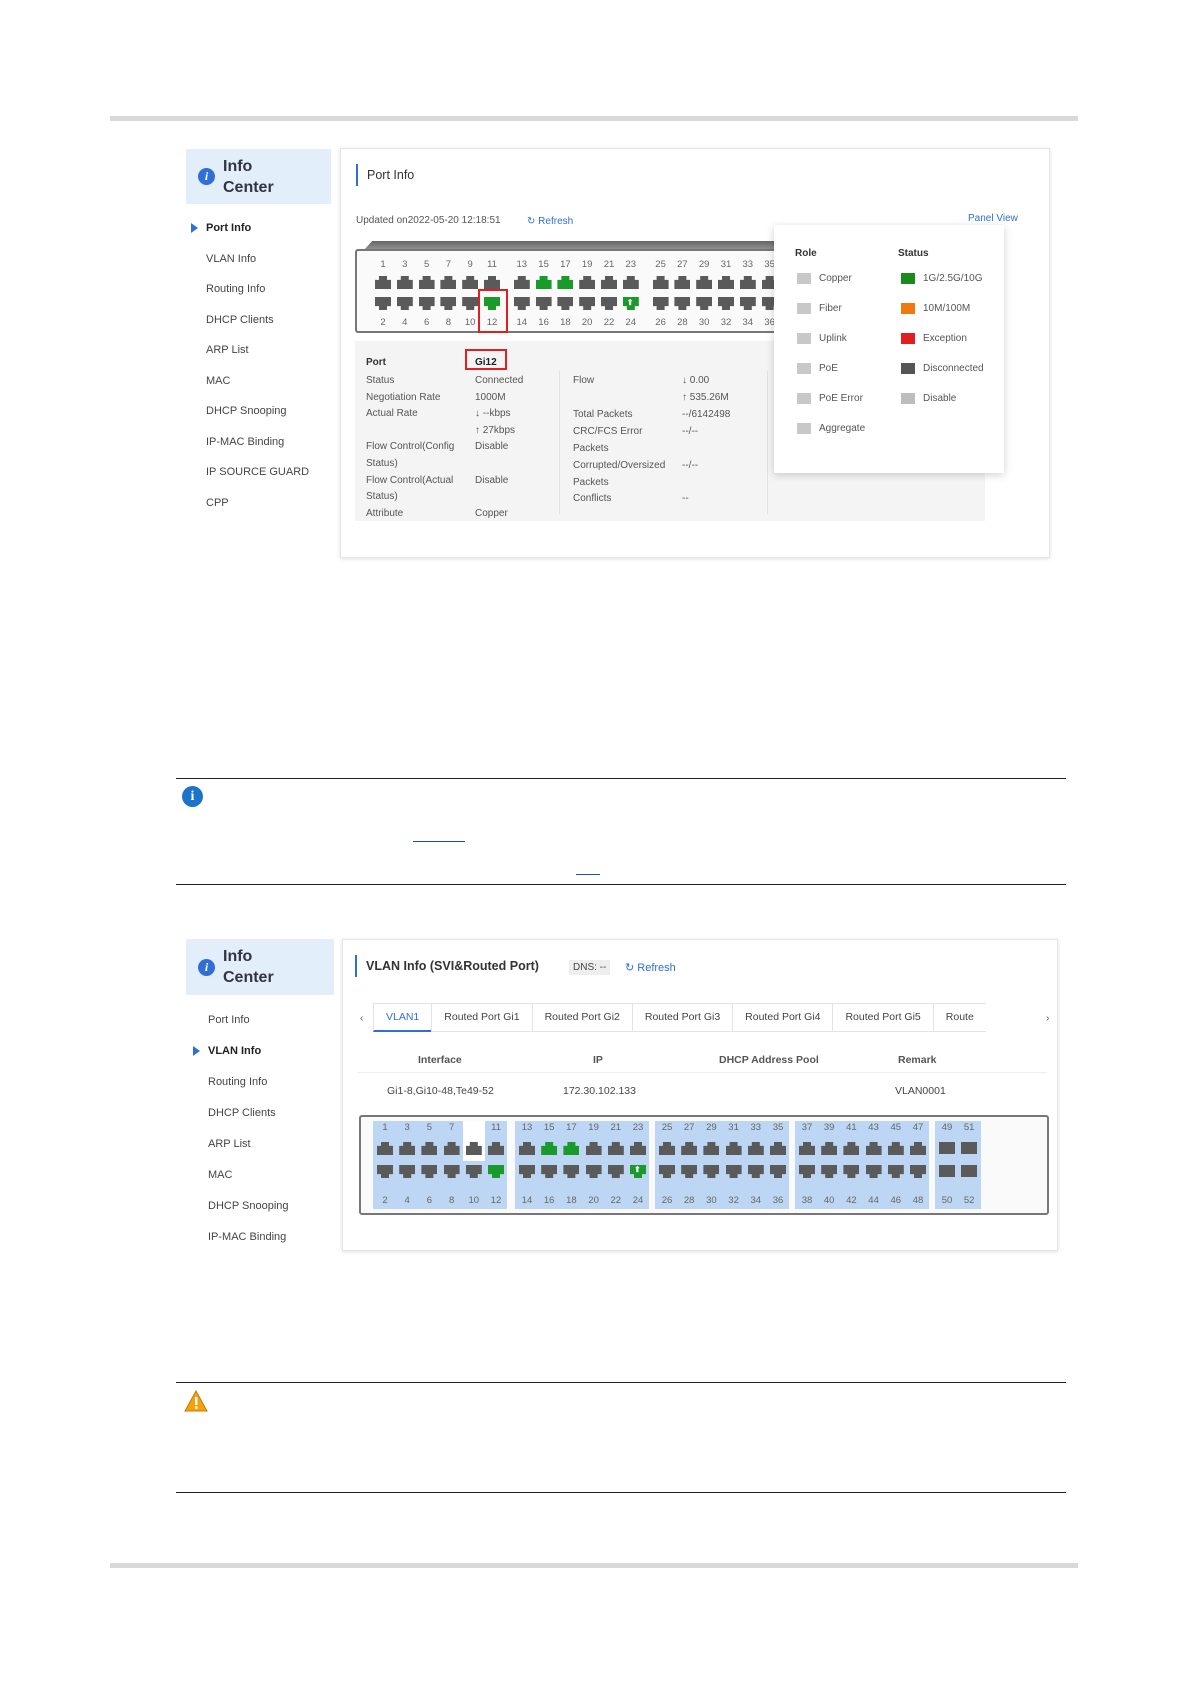  Describe the element at coordinates (616, 1127) in the screenshot. I see `port-number-top: 21` at that location.